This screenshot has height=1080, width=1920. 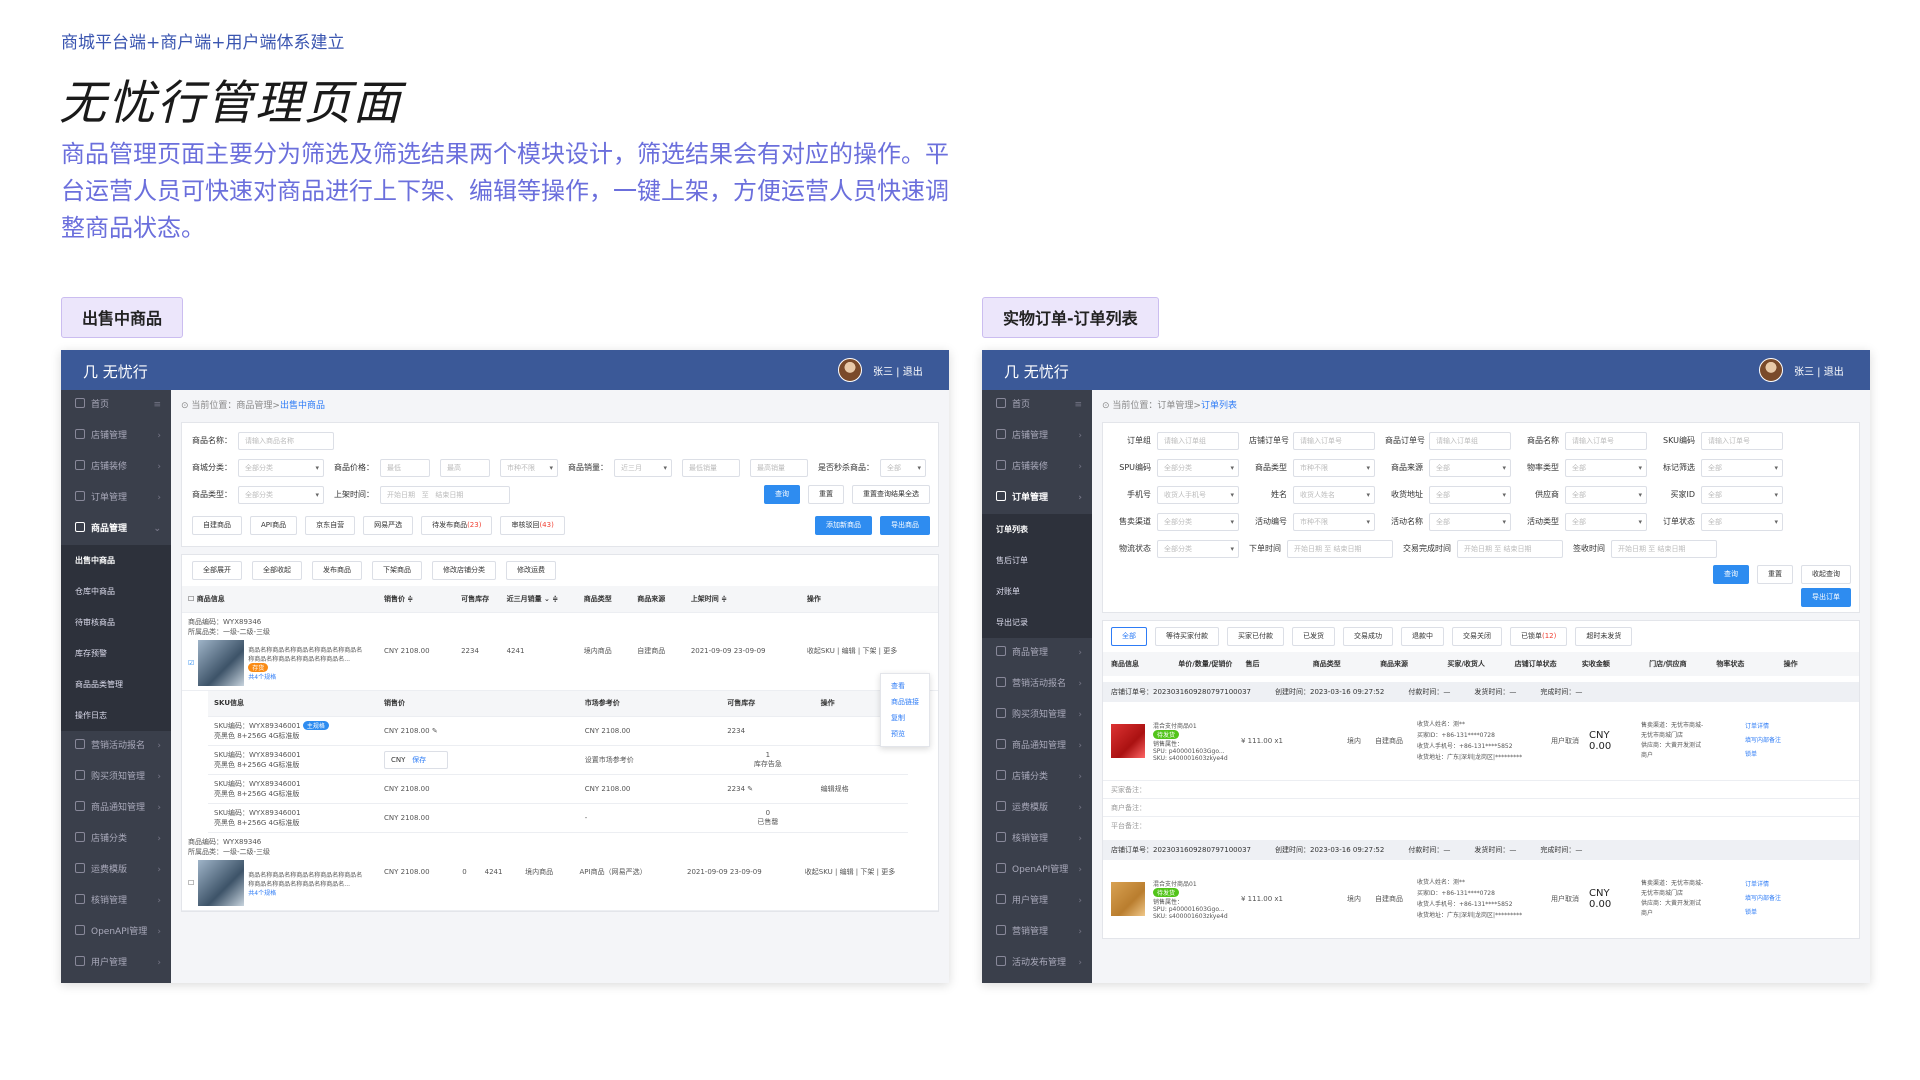 I want to click on sub-item-export-log: 导出记录, so click(x=1037, y=622).